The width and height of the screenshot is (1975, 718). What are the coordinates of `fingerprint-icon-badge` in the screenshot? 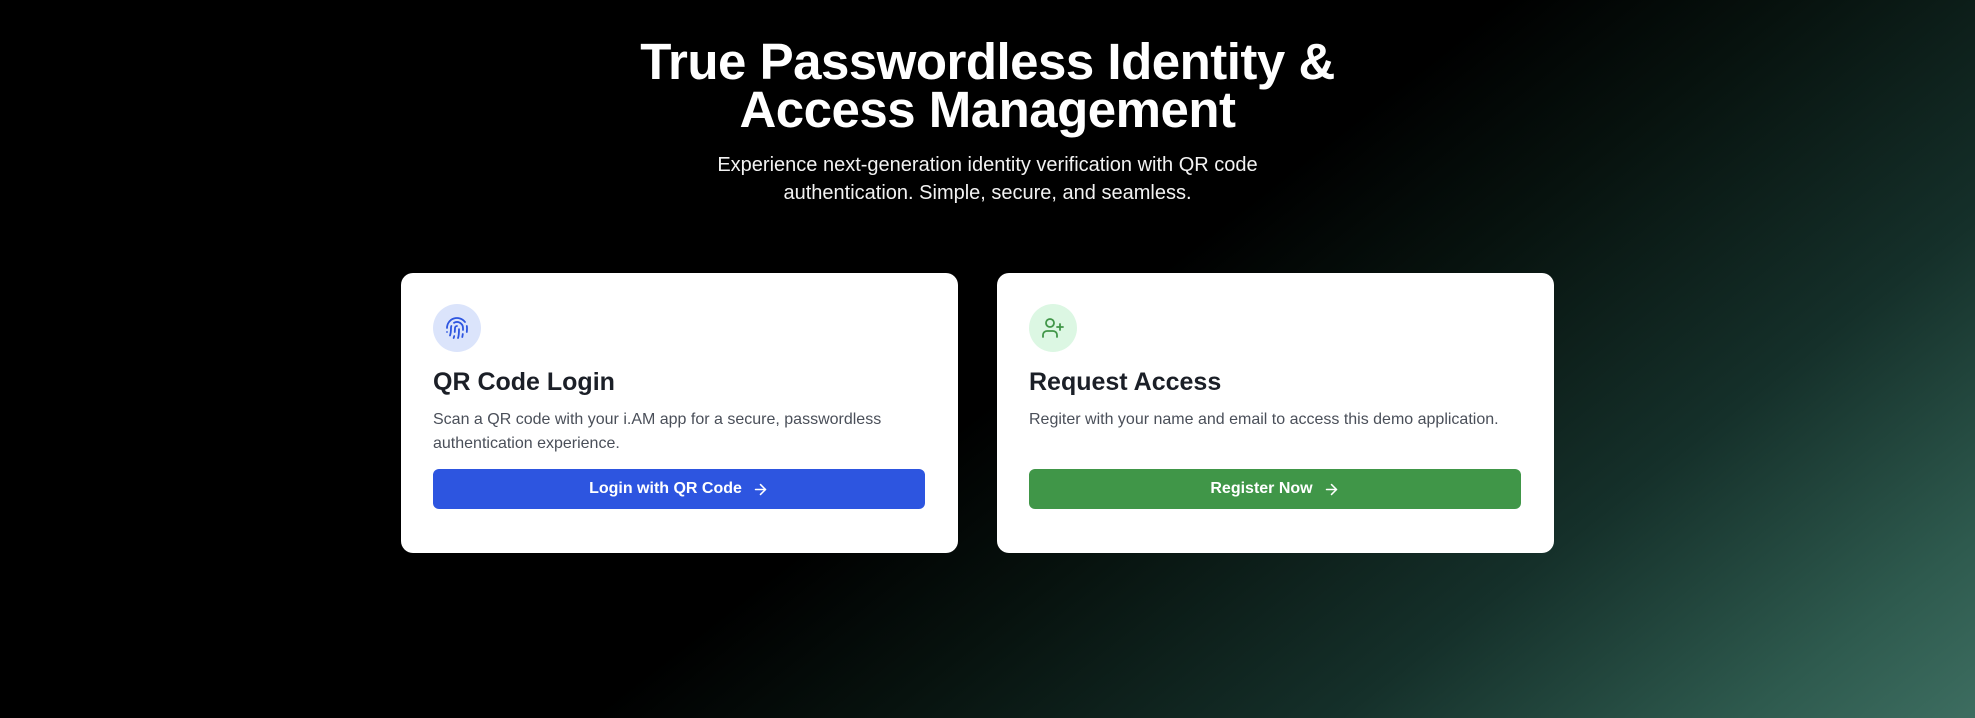 It's located at (457, 328).